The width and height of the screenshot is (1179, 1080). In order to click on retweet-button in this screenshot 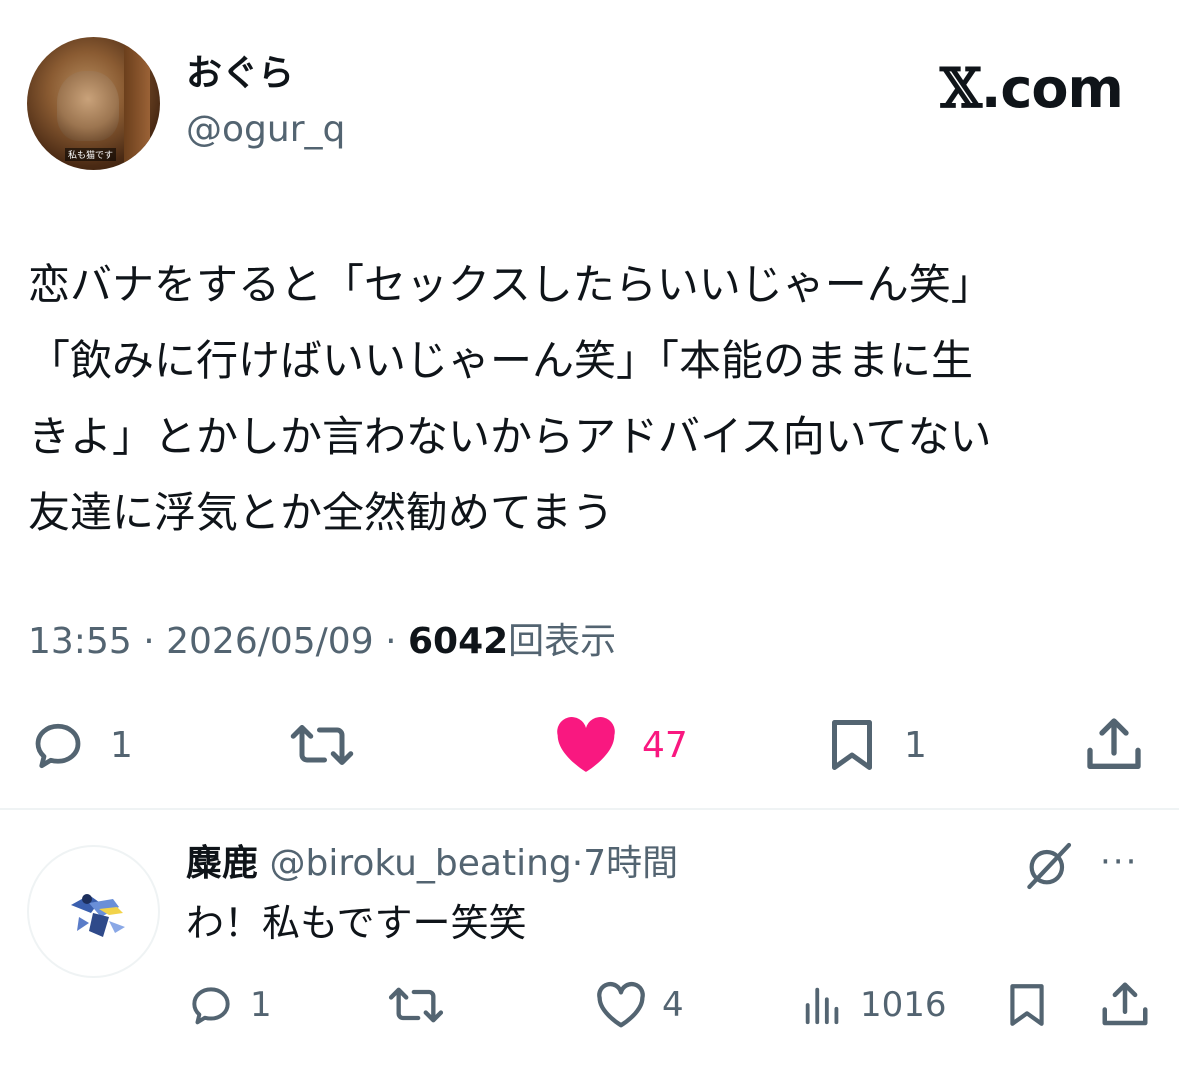, I will do `click(333, 745)`.